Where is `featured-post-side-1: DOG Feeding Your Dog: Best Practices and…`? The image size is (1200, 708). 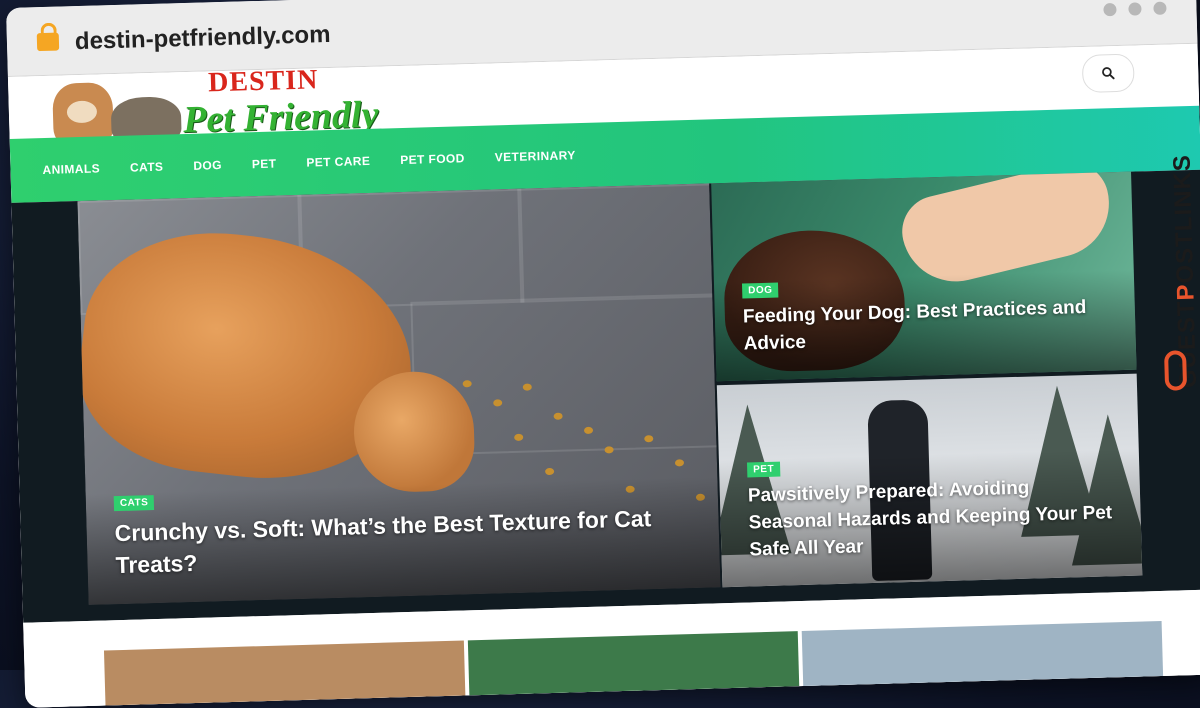
featured-post-side-1: DOG Feeding Your Dog: Best Practices and… is located at coordinates (924, 276).